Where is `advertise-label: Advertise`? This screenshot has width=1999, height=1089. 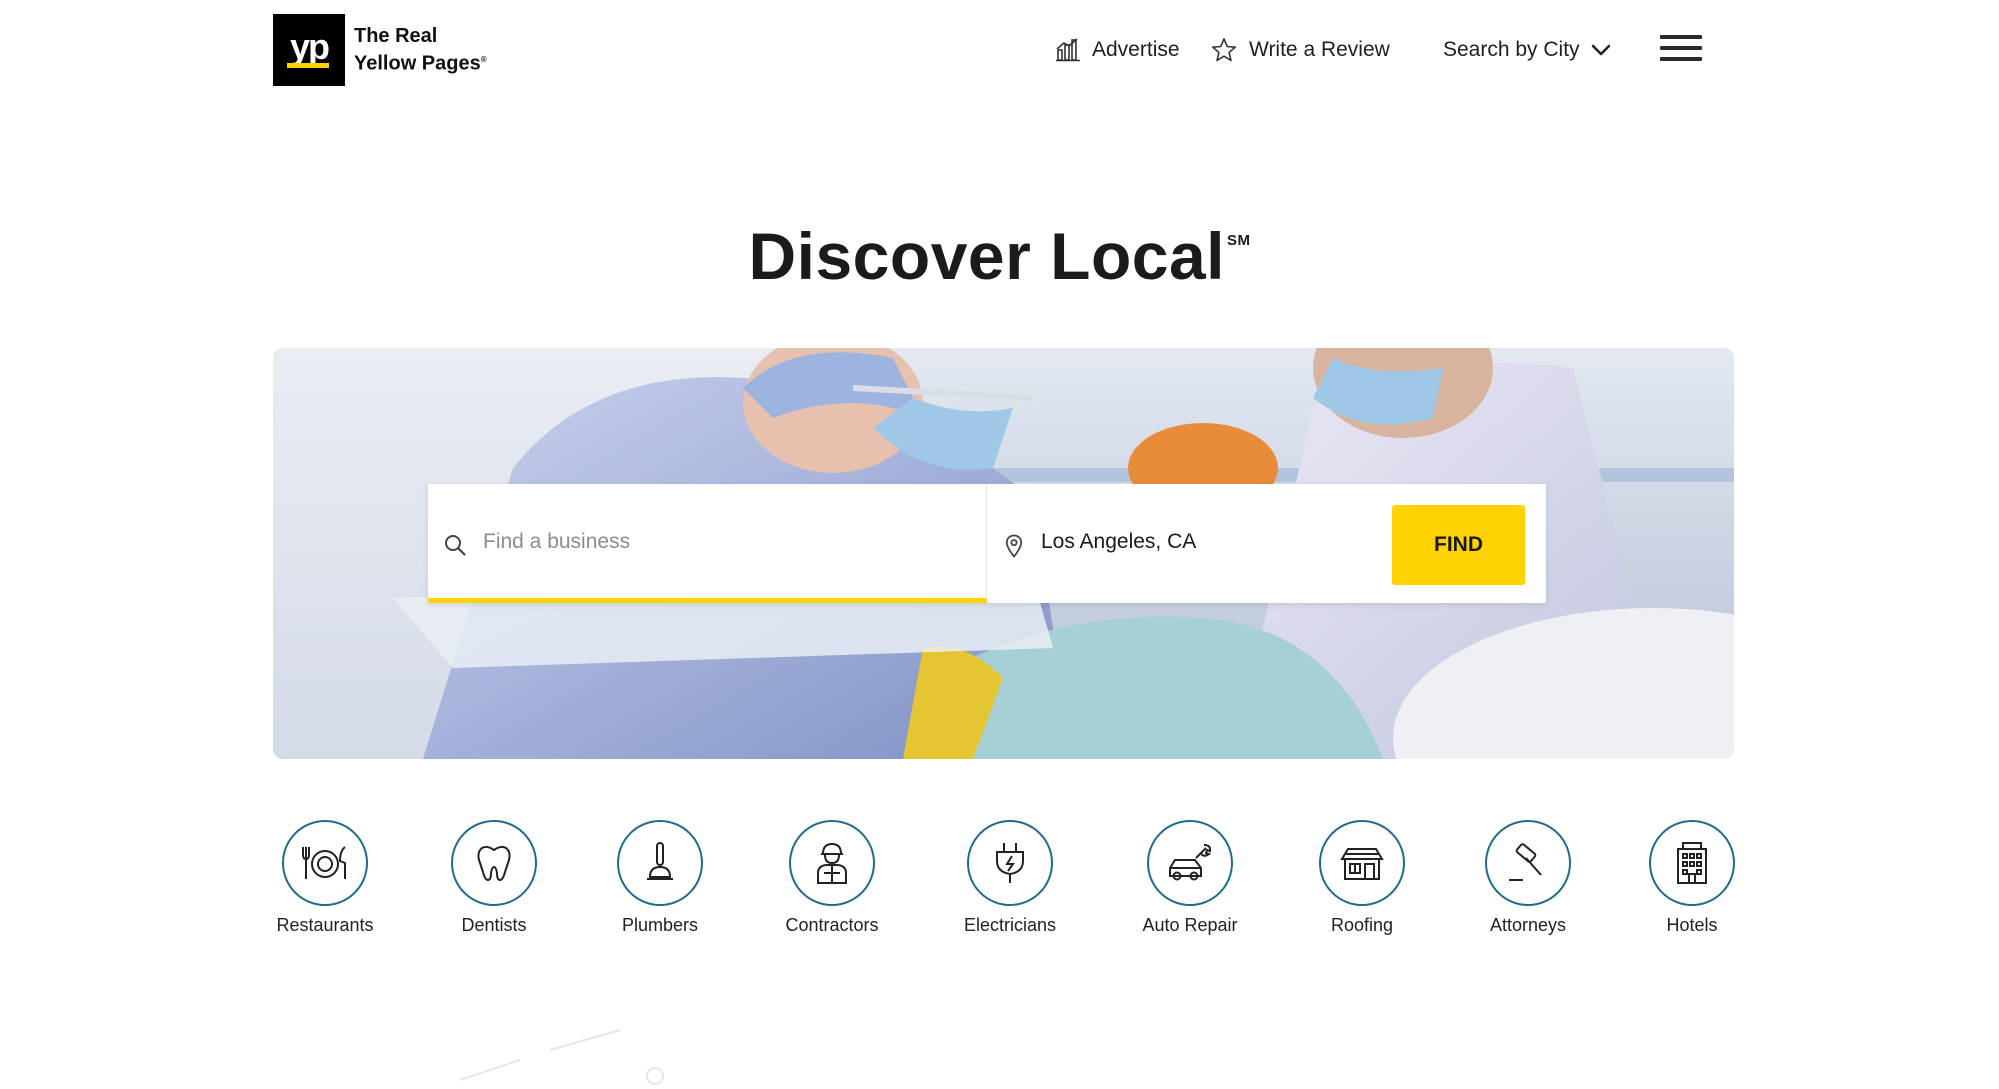 advertise-label: Advertise is located at coordinates (1136, 49).